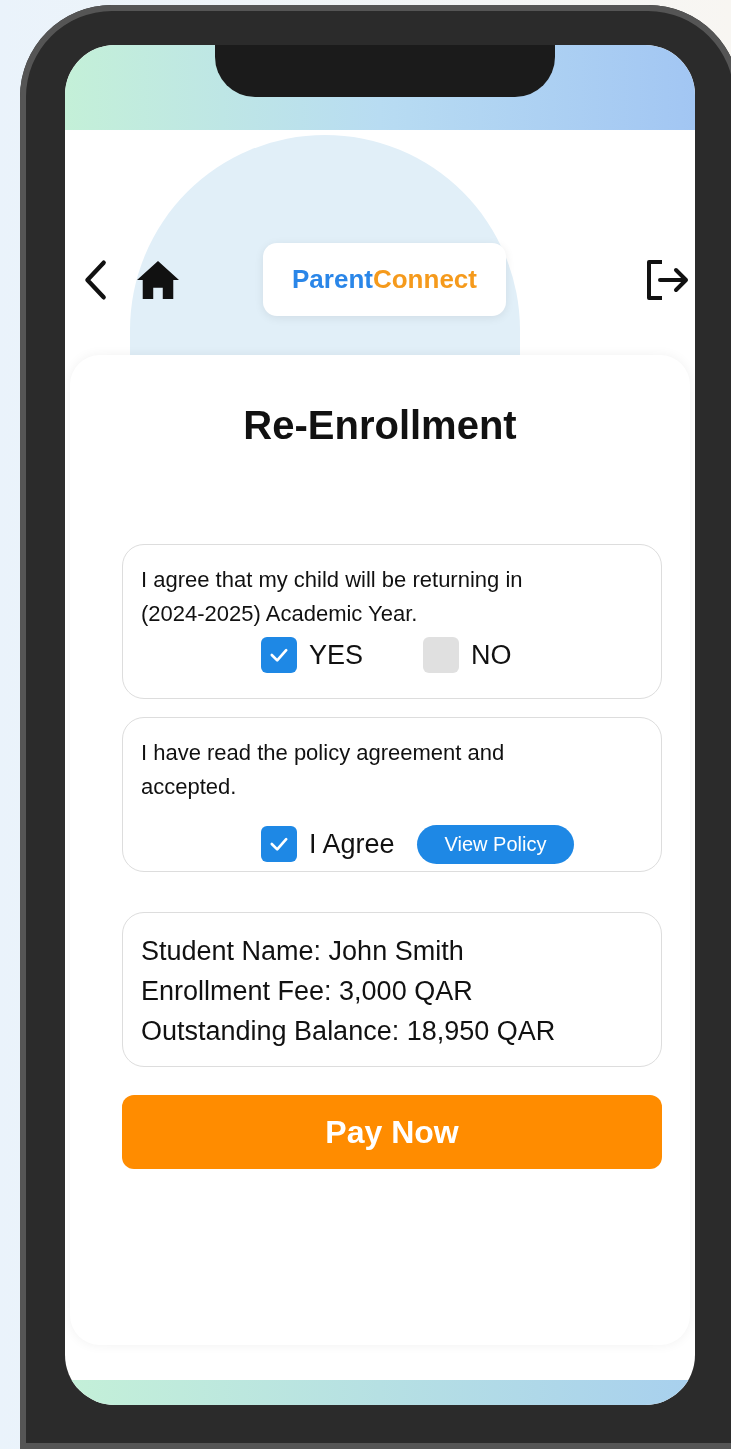 The image size is (731, 1449). I want to click on page-title: Re-Enrollment, so click(380, 425).